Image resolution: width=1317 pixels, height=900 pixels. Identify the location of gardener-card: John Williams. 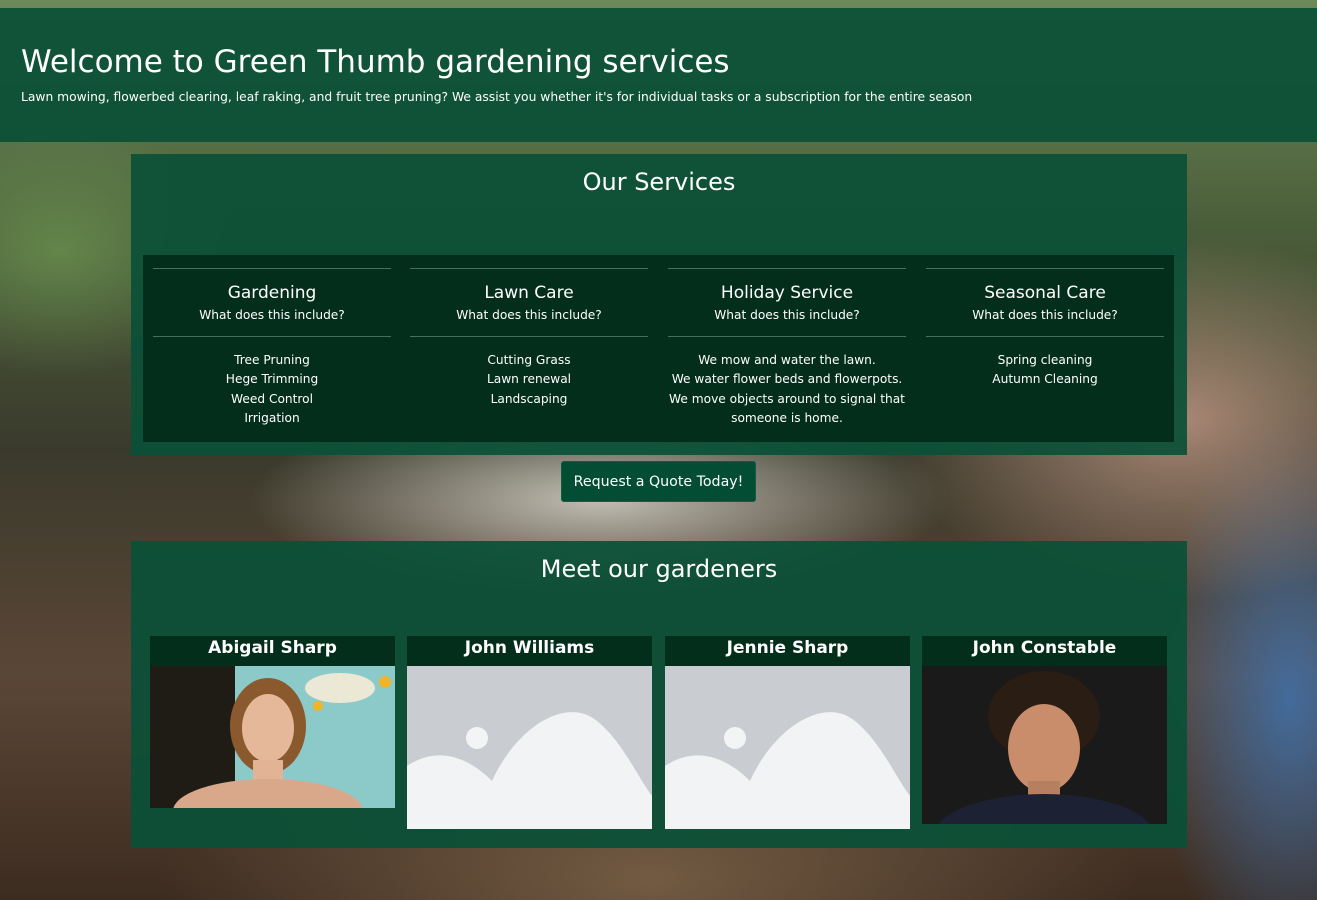
(529, 732).